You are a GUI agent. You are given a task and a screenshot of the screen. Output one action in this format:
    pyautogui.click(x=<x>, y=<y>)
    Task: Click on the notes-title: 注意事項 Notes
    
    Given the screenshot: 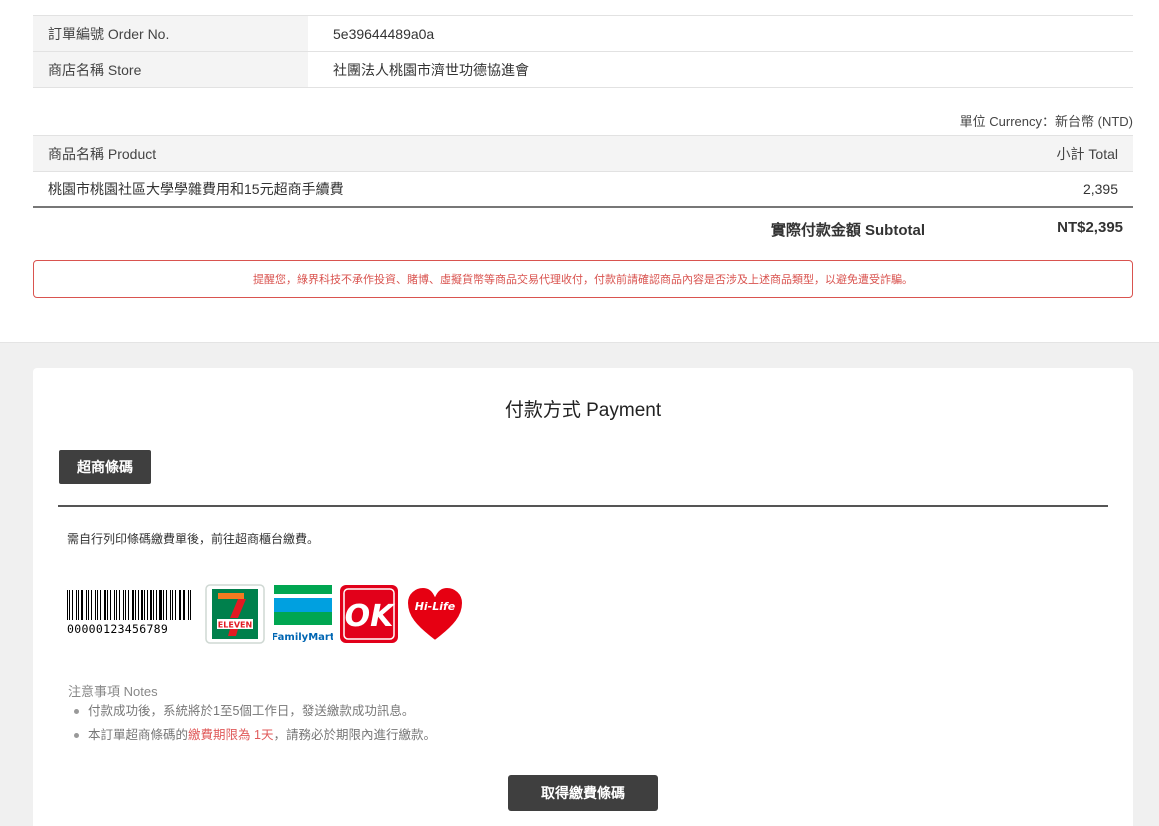 What is the action you would take?
    pyautogui.click(x=113, y=691)
    